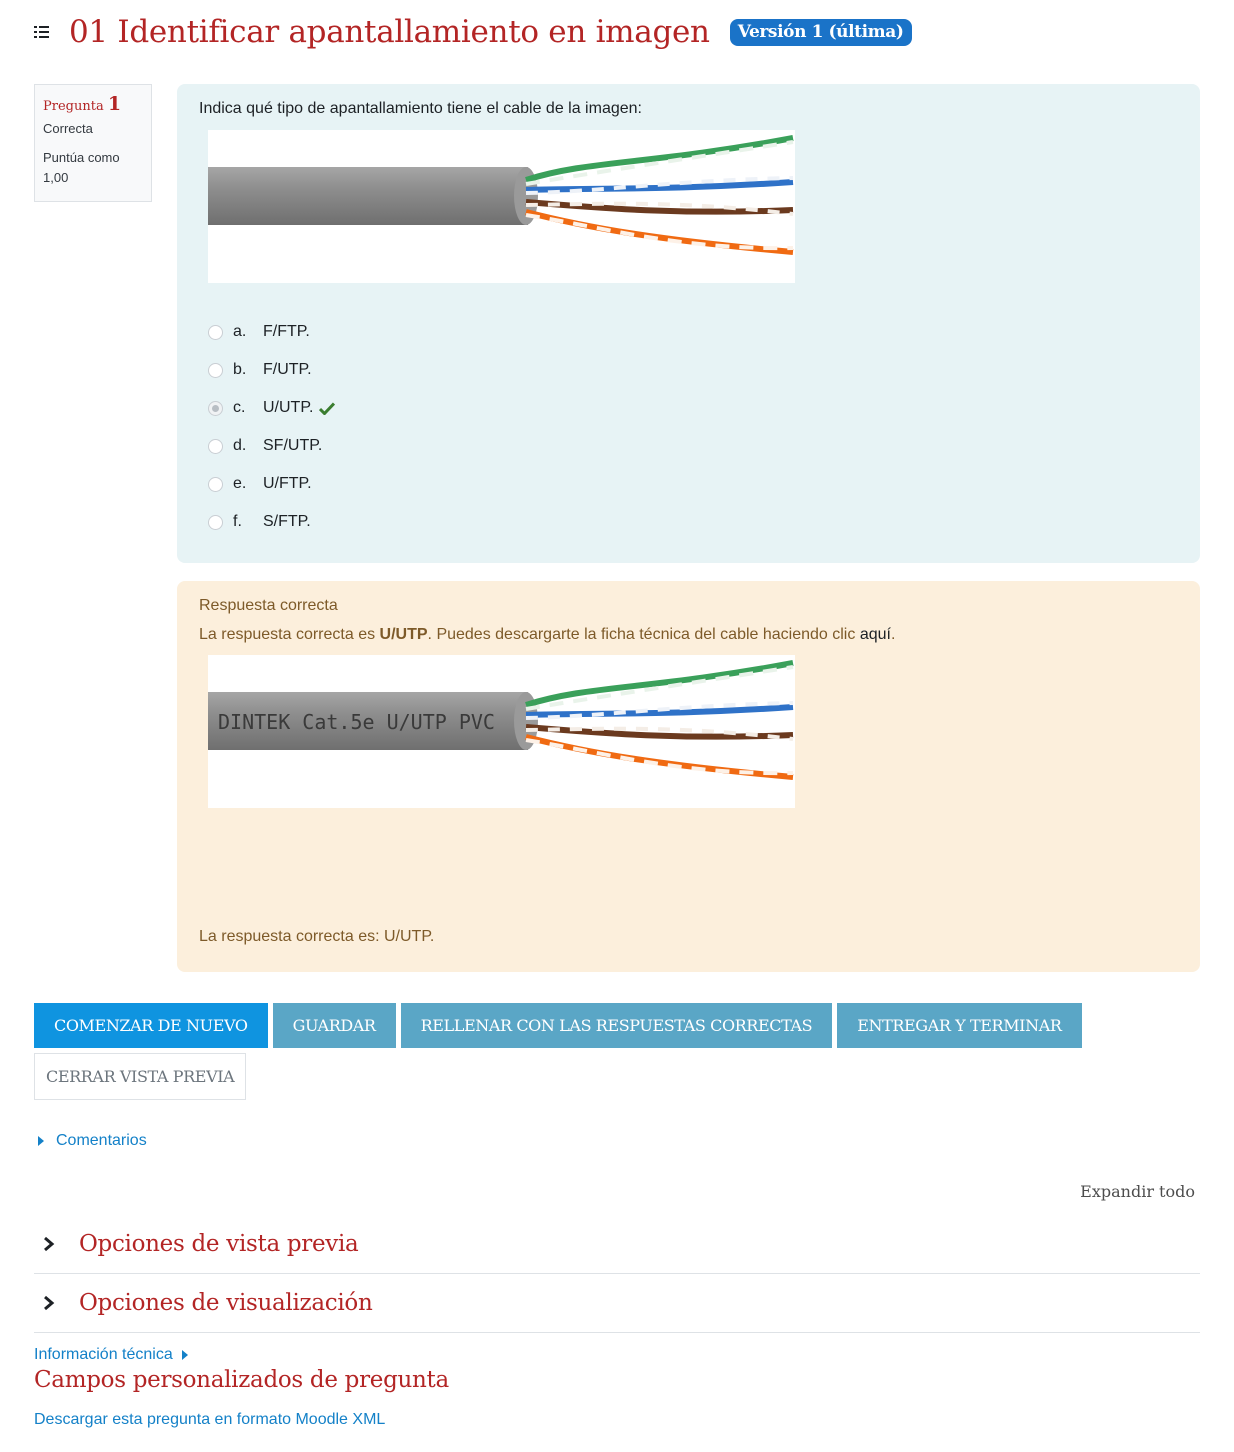 This screenshot has height=1452, width=1234. I want to click on answer-option-e: e. U/FTP., so click(688, 484).